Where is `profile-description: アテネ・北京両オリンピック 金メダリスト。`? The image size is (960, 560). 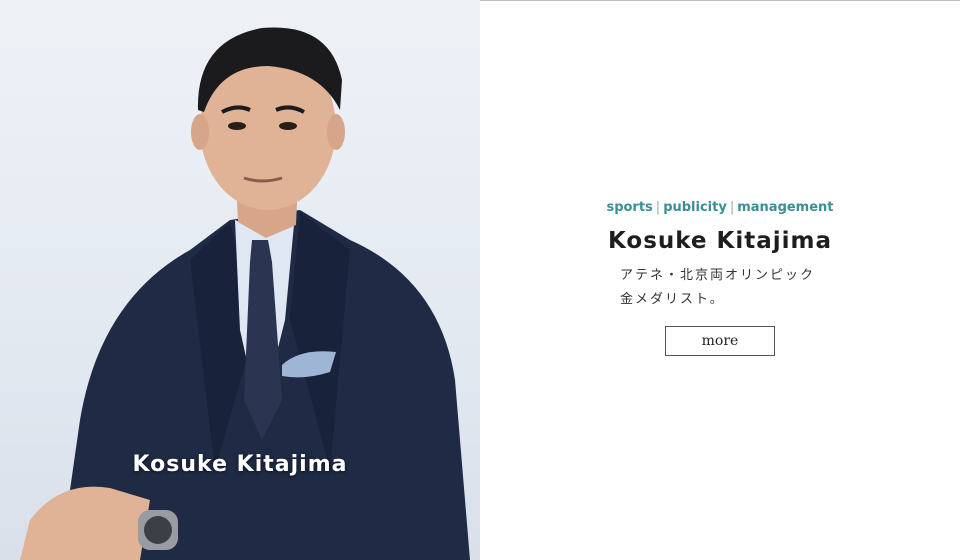
profile-description: アテネ・北京両オリンピック 金メダリスト。 is located at coordinates (720, 288).